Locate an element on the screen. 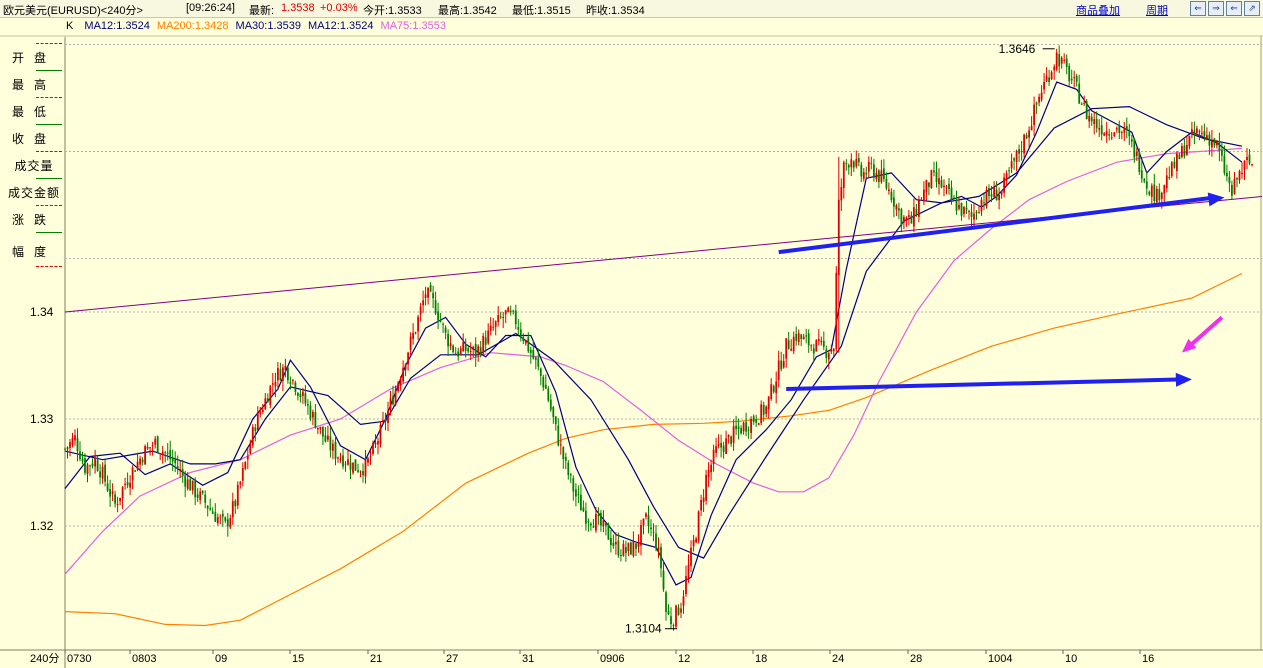 This screenshot has width=1263, height=668. zoom-button: ⇐ is located at coordinates (1234, 8).